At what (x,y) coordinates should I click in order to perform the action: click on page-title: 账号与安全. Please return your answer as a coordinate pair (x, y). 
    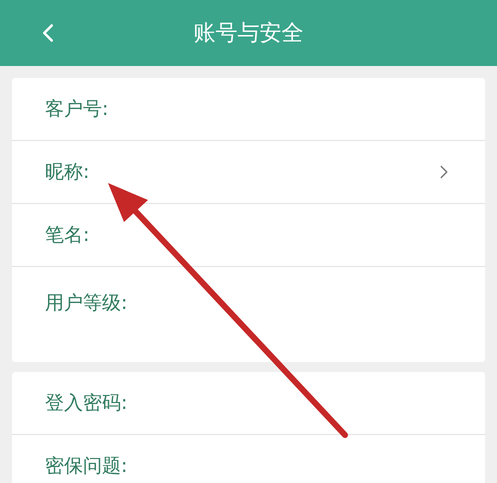
    Looking at the image, I should click on (249, 34).